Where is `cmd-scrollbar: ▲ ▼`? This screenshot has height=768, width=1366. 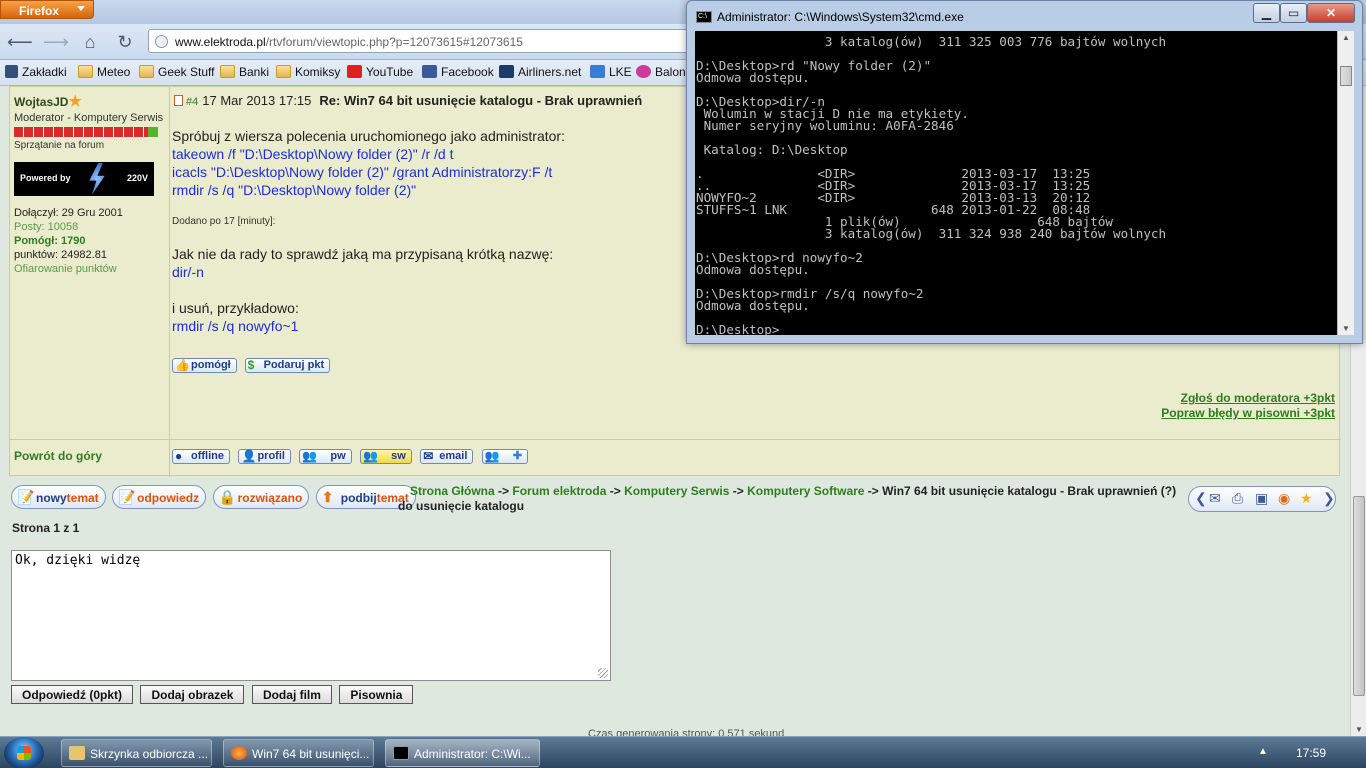 cmd-scrollbar: ▲ ▼ is located at coordinates (1345, 183).